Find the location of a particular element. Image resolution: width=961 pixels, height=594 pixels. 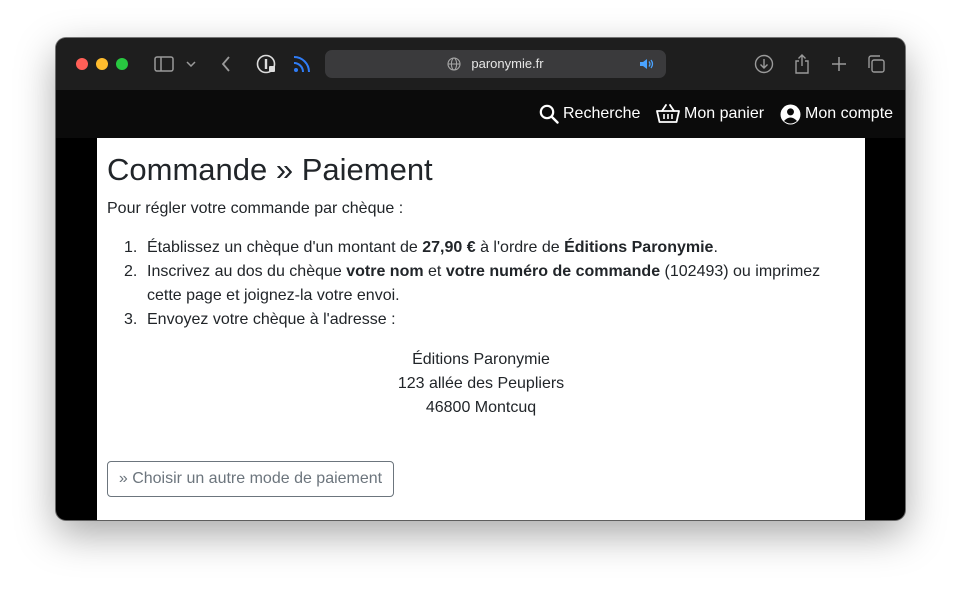

order-amount: 27,90 € is located at coordinates (449, 247).